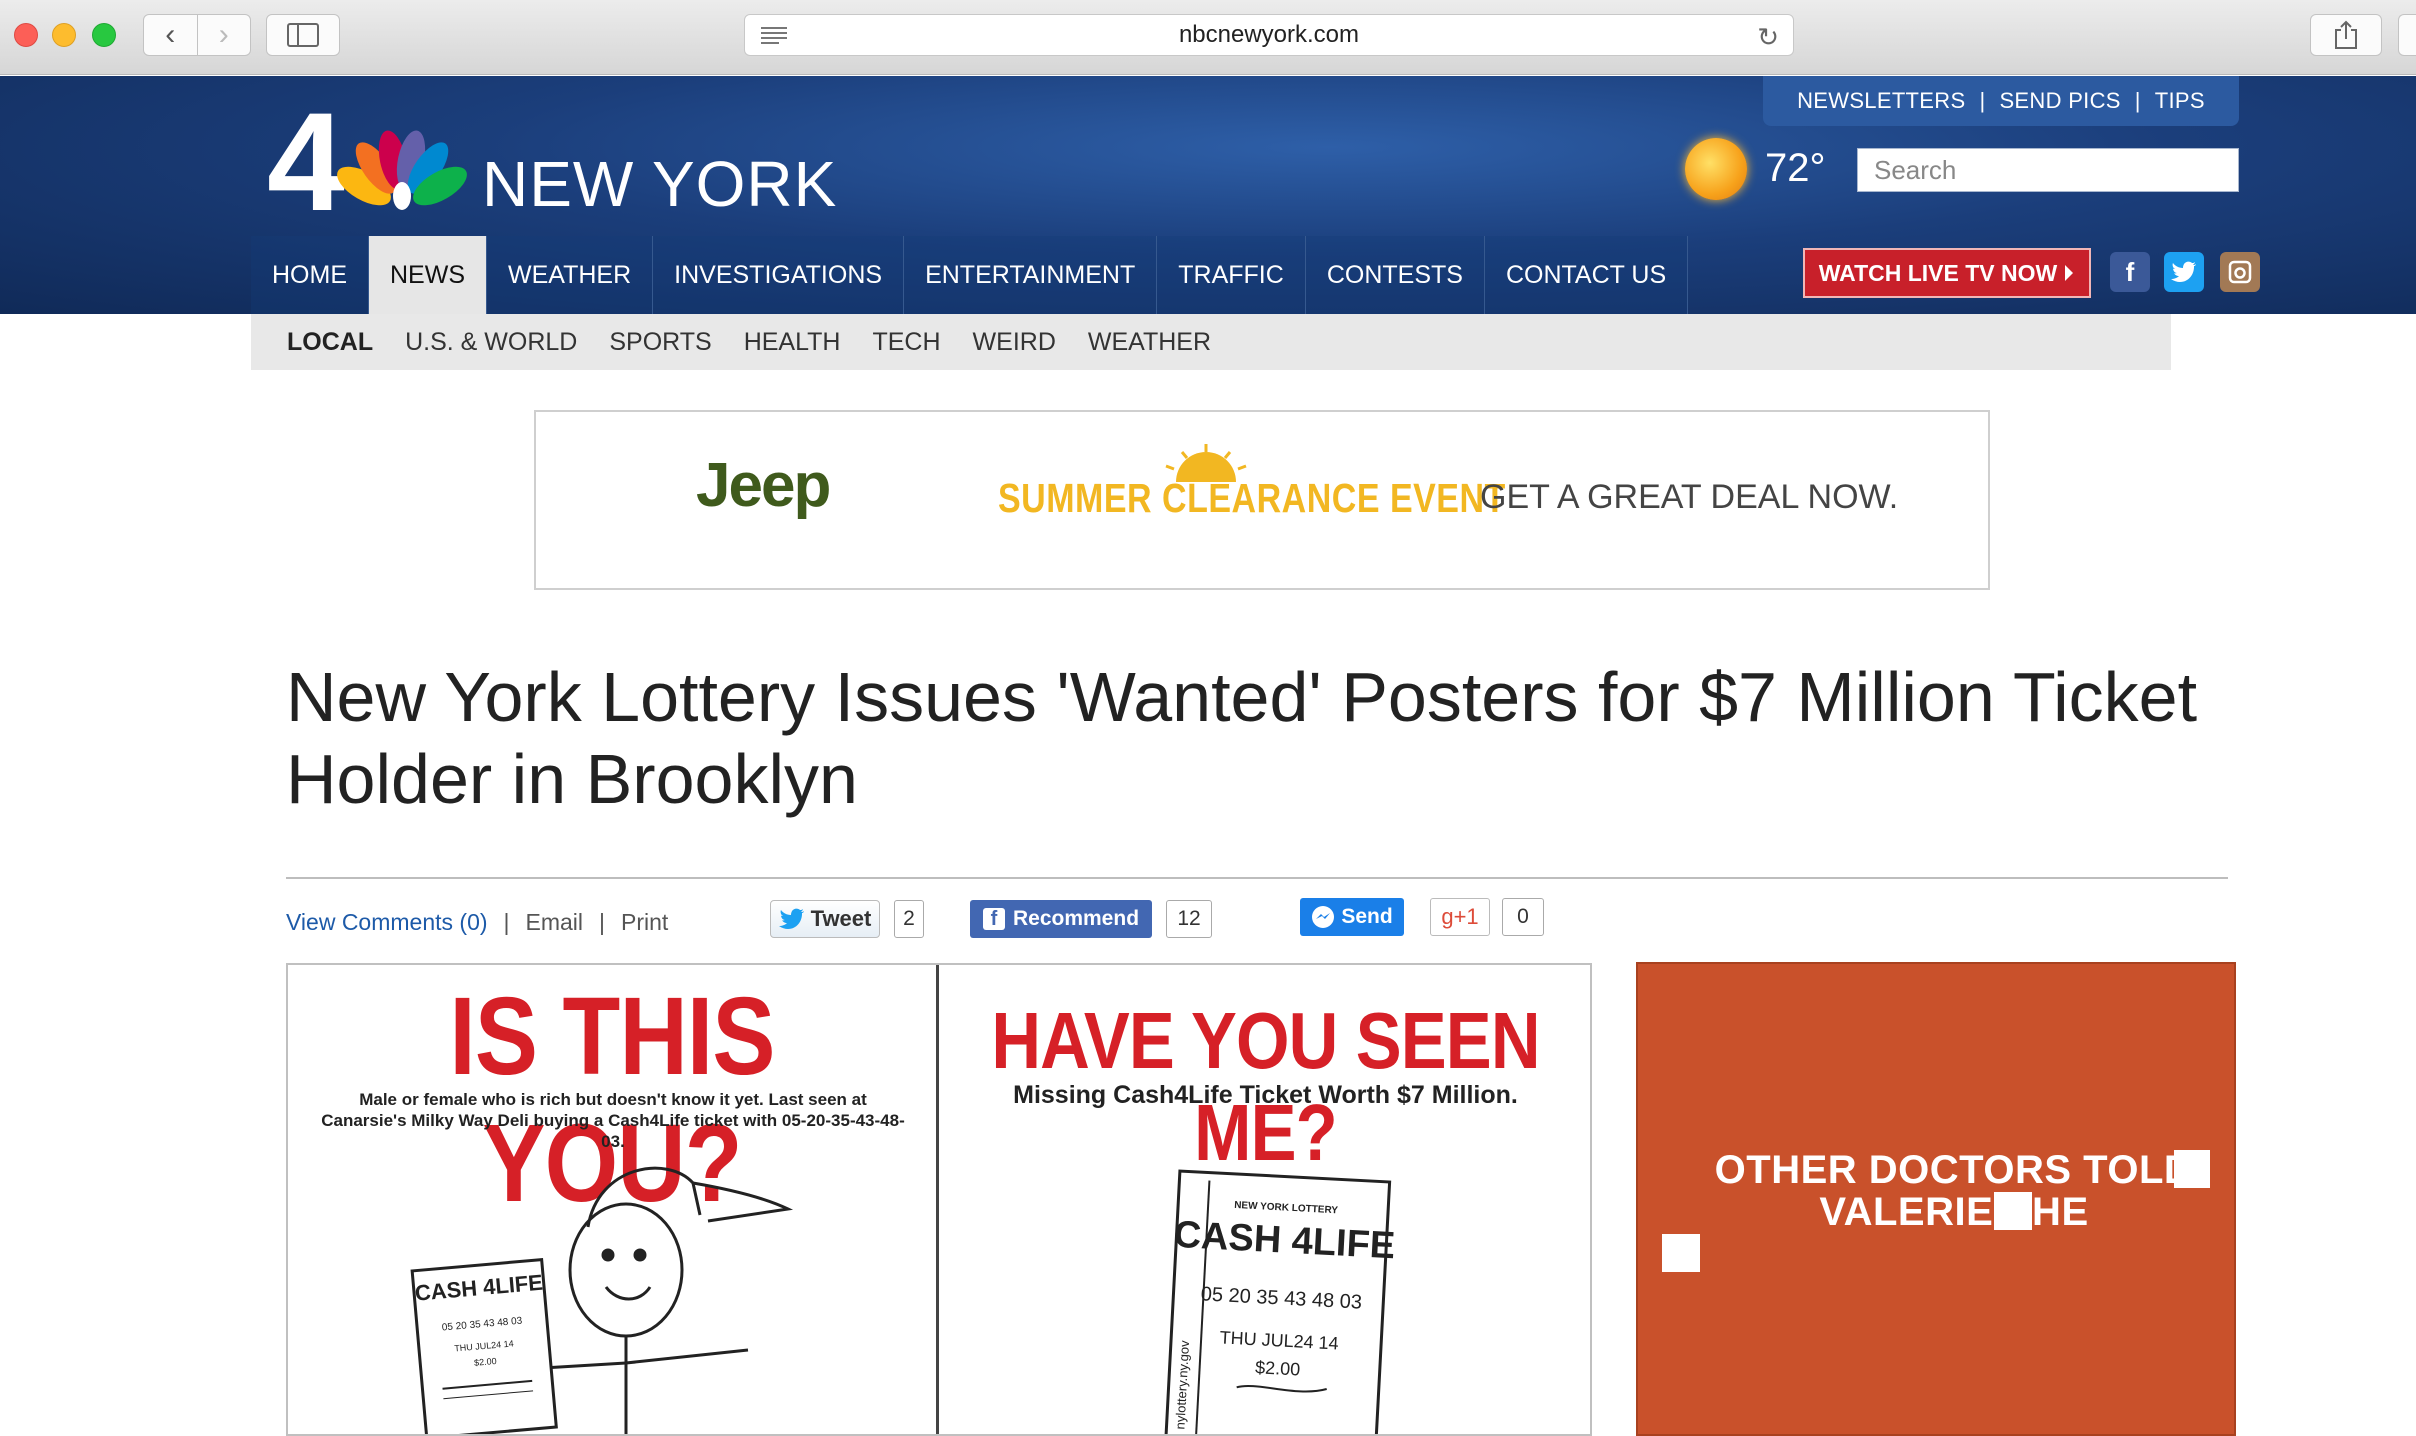 The width and height of the screenshot is (2416, 1436). What do you see at coordinates (402, 170) in the screenshot?
I see `peacock-icon` at bounding box center [402, 170].